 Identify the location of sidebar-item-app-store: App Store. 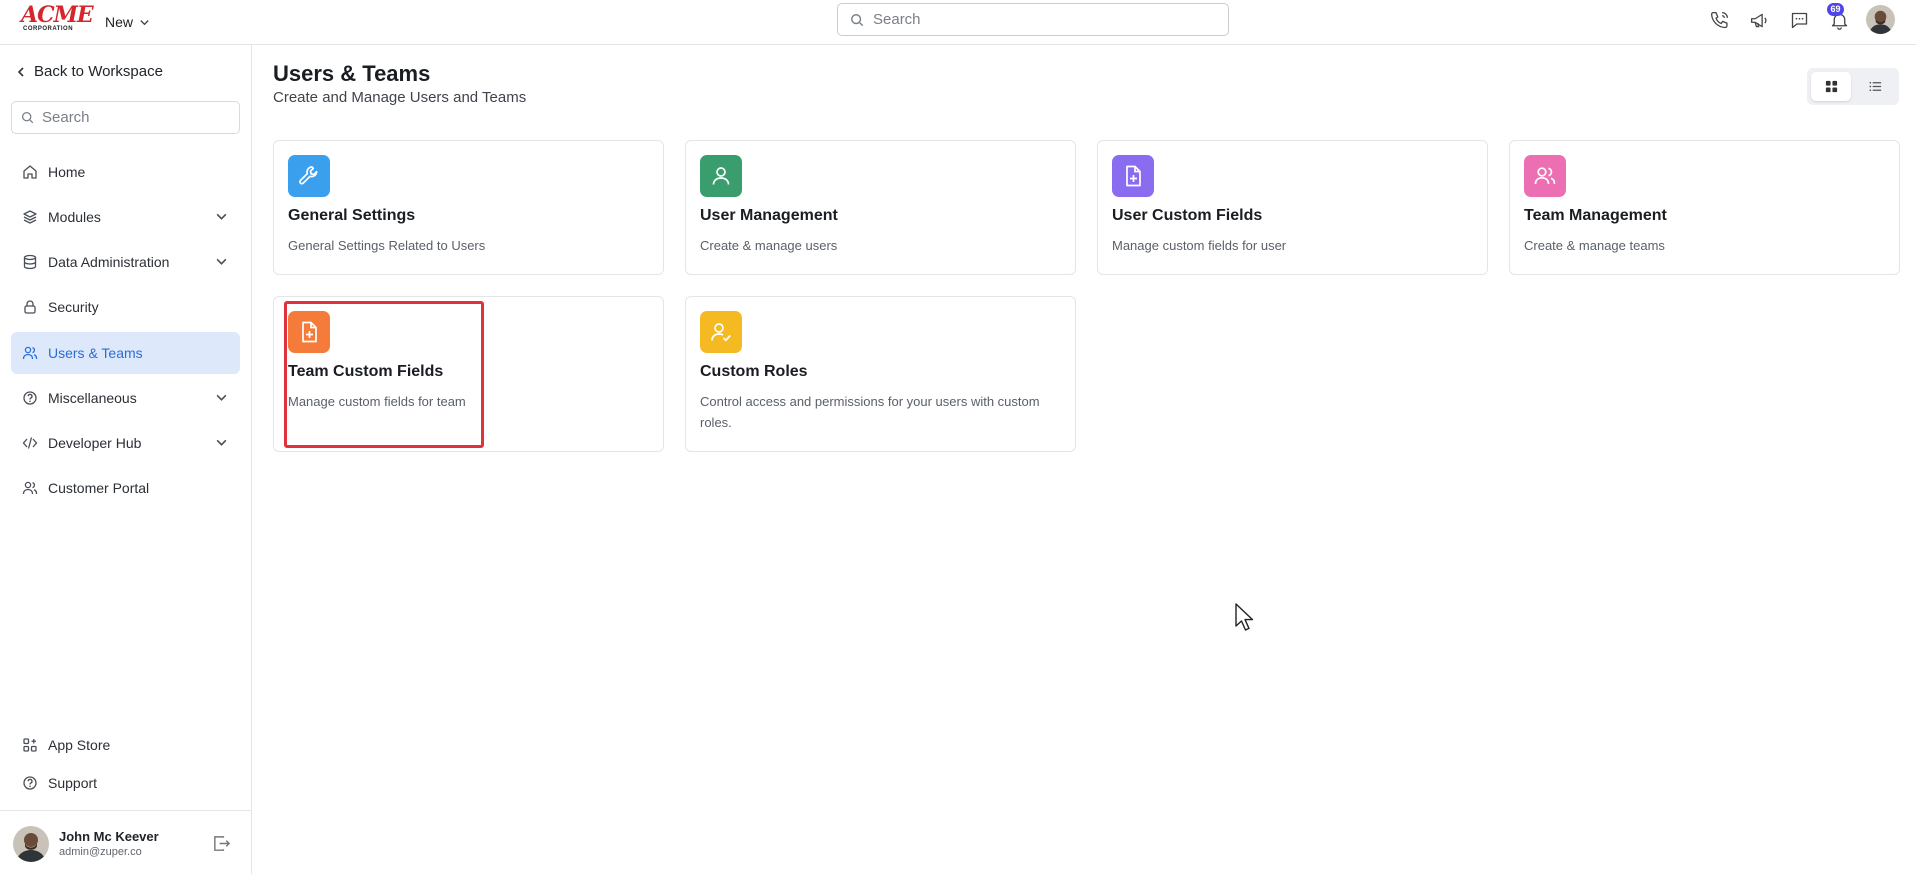
(125, 745).